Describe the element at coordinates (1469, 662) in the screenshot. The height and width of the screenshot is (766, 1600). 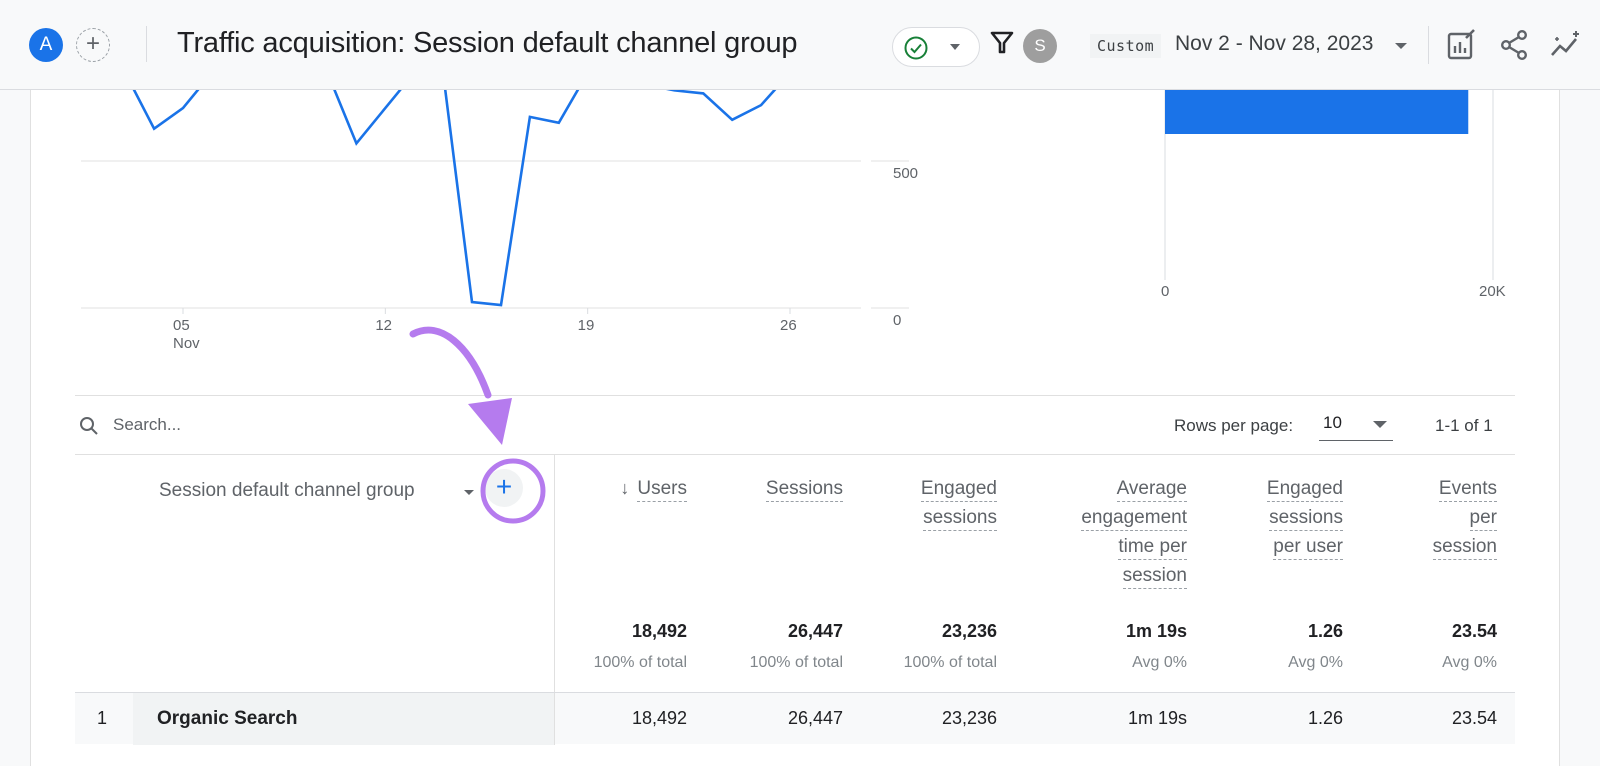
I see `metric-total-subtext: Avg 0%` at that location.